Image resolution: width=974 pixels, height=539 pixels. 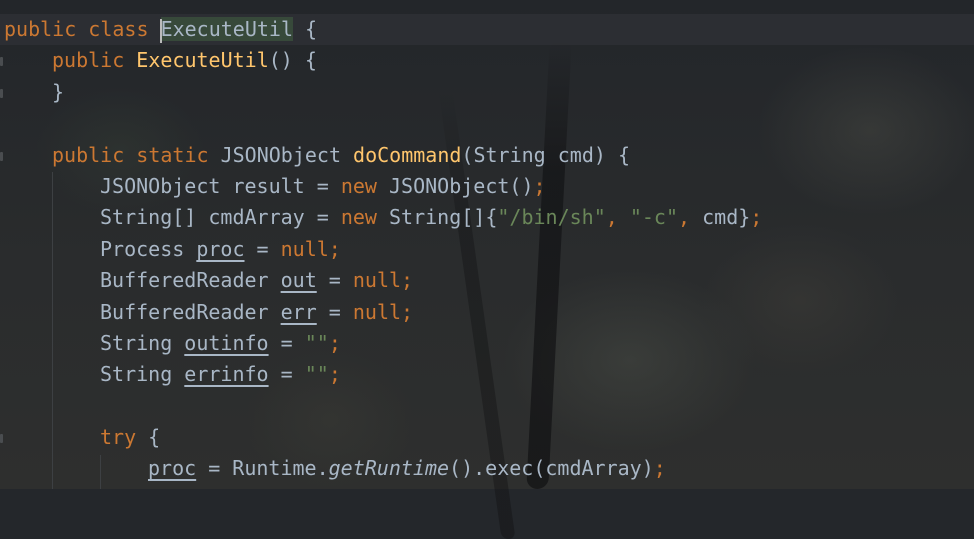 What do you see at coordinates (726, 217) in the screenshot?
I see `code-token: cmd}` at bounding box center [726, 217].